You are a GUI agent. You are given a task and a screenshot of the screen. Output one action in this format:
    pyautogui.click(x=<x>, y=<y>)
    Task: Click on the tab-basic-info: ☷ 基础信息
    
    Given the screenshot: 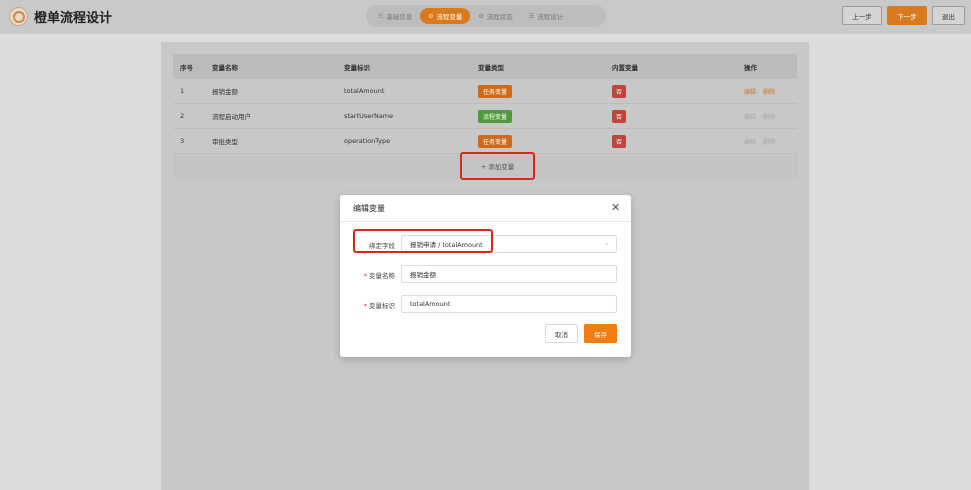 What is the action you would take?
    pyautogui.click(x=395, y=16)
    